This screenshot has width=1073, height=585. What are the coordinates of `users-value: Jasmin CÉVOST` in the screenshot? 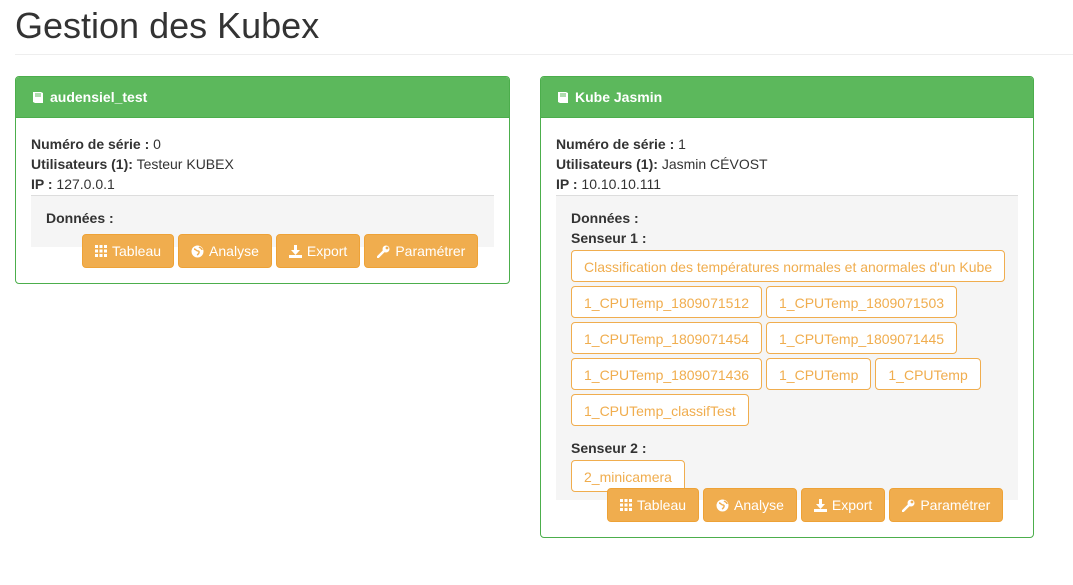 It's located at (714, 164).